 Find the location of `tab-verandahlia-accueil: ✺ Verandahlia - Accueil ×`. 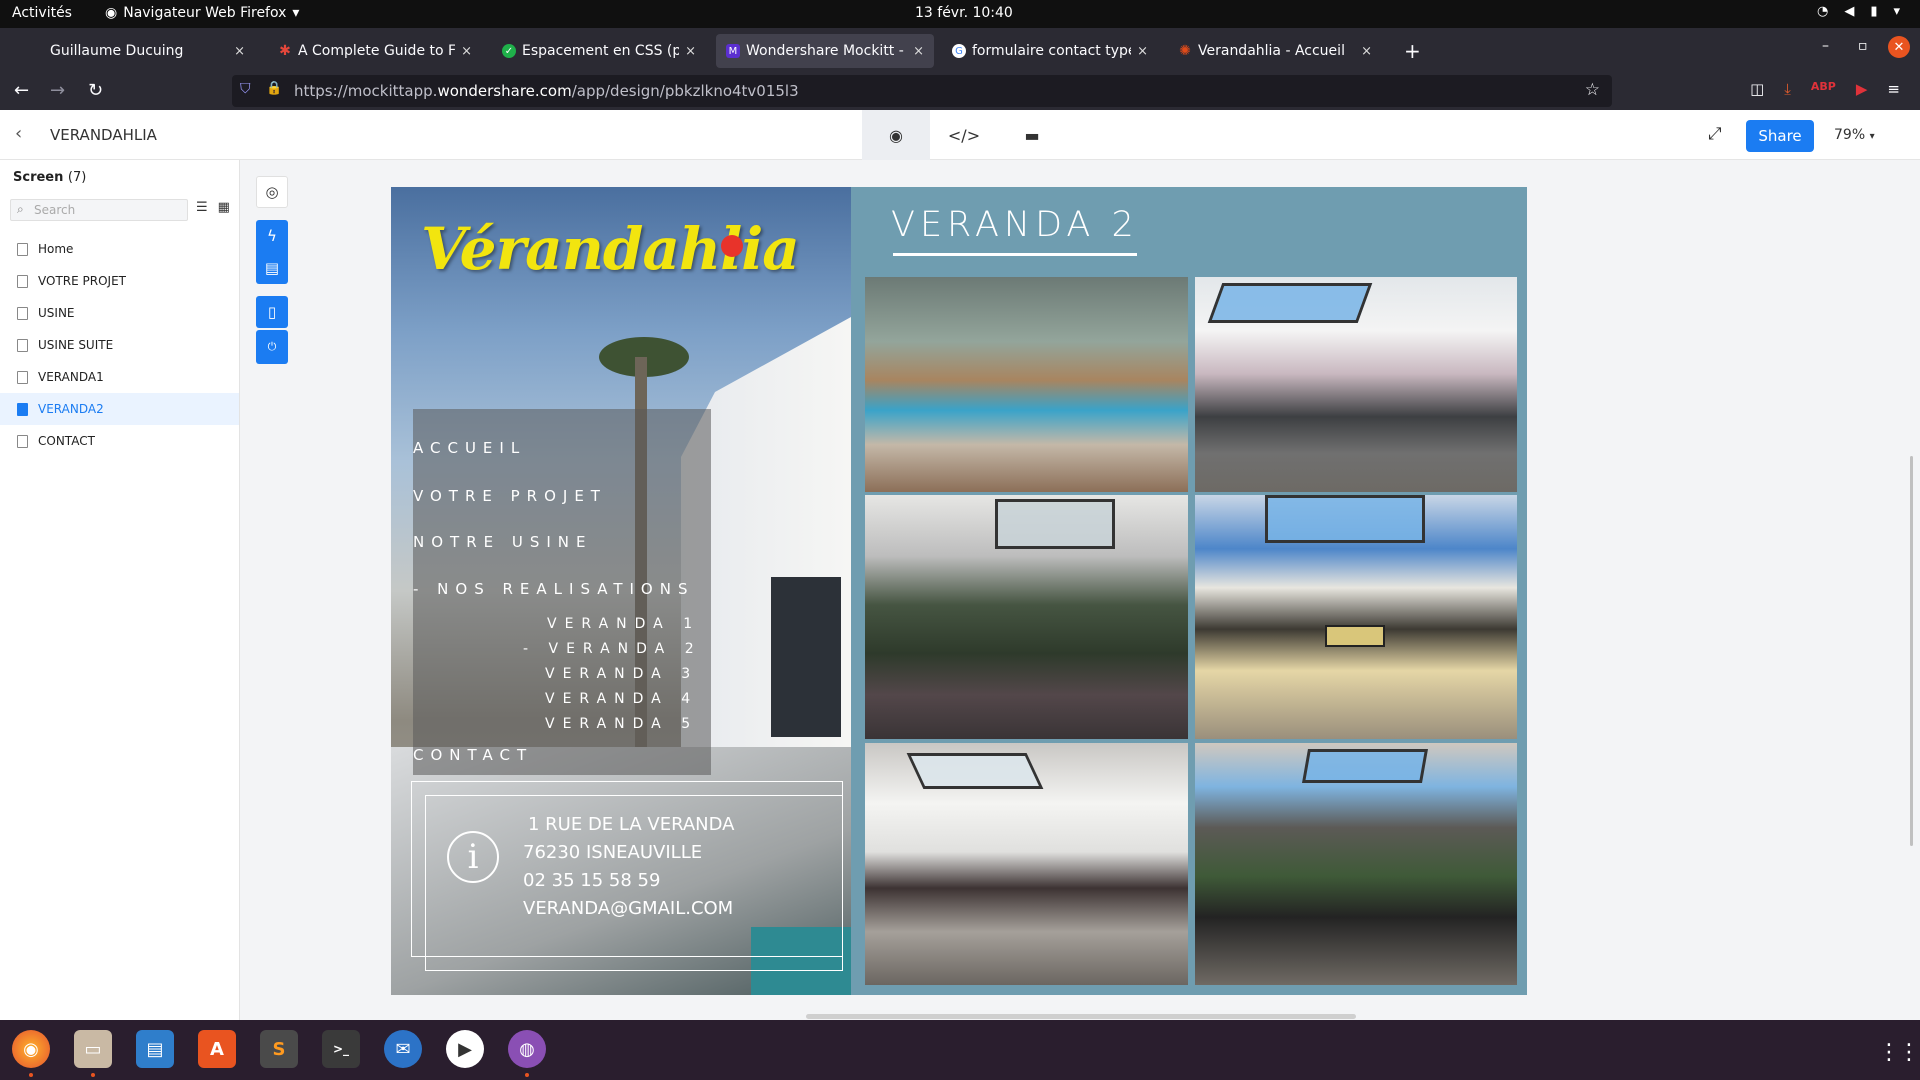

tab-verandahlia-accueil: ✺ Verandahlia - Accueil × is located at coordinates (1275, 51).